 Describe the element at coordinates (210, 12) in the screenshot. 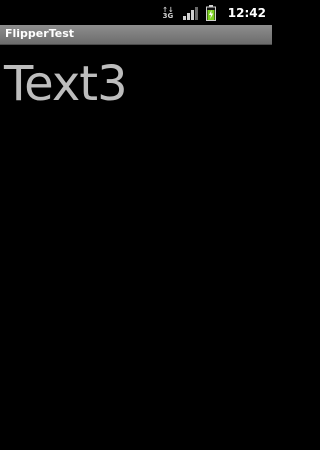

I see `battery-charging-icon` at that location.